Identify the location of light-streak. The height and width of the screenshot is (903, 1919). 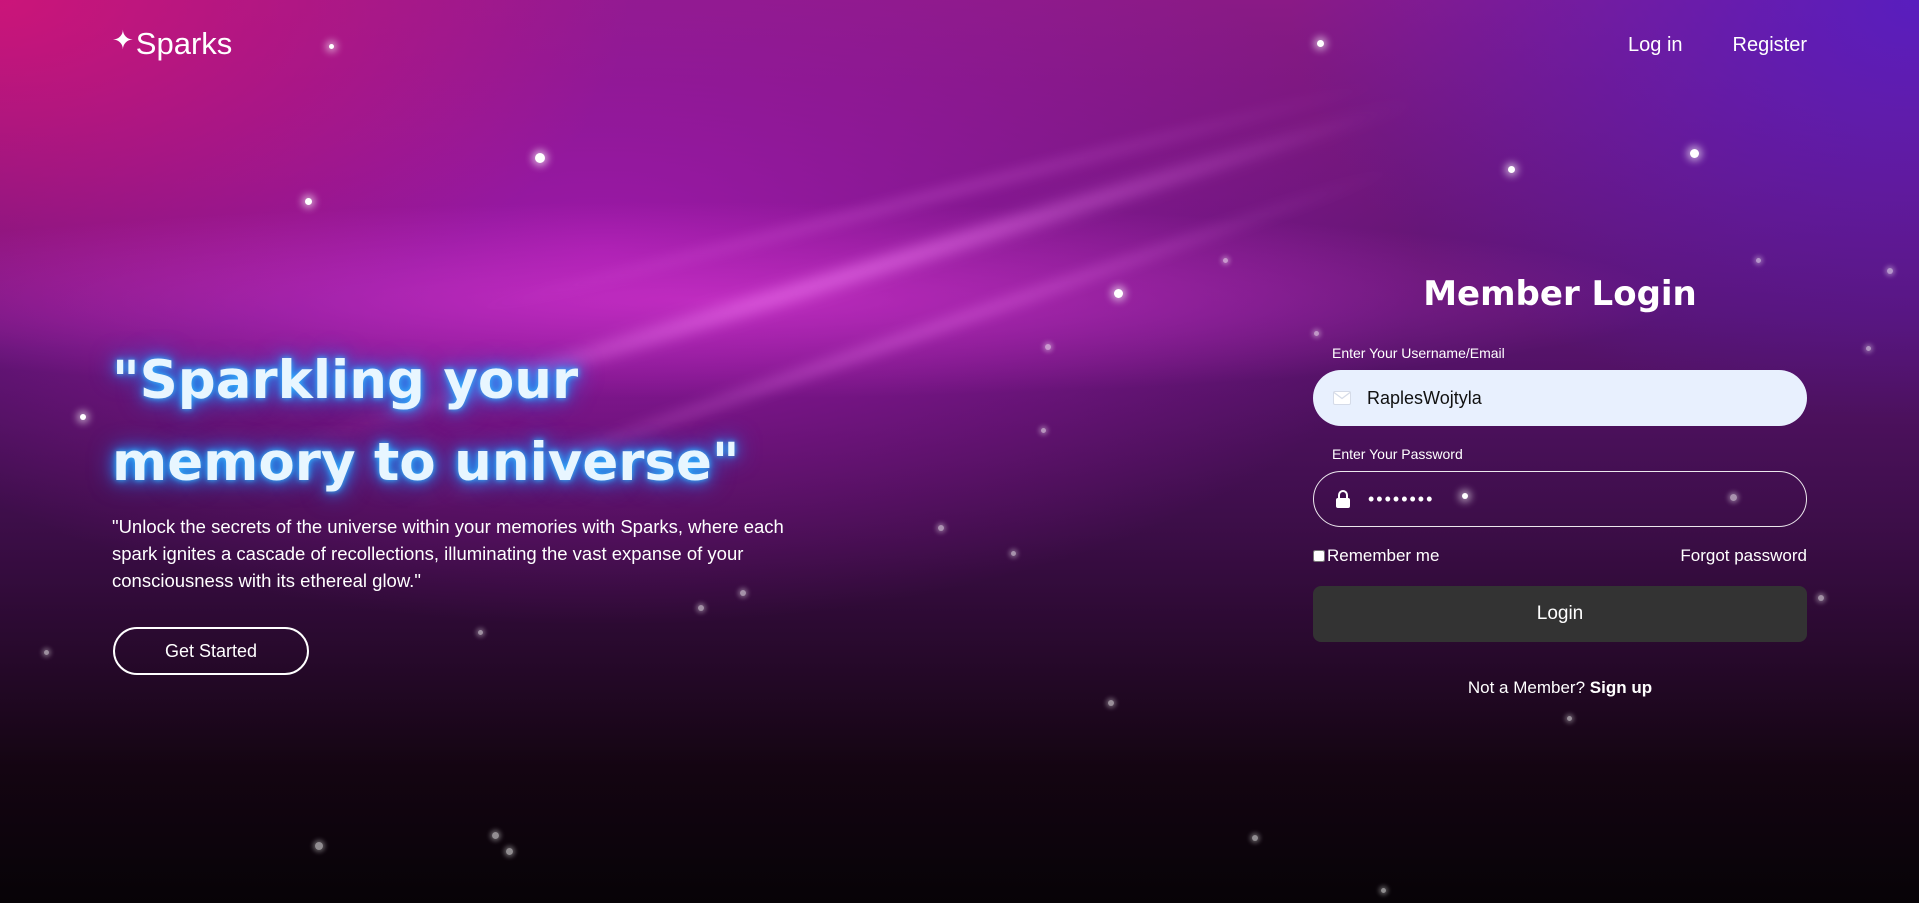
(920, 199).